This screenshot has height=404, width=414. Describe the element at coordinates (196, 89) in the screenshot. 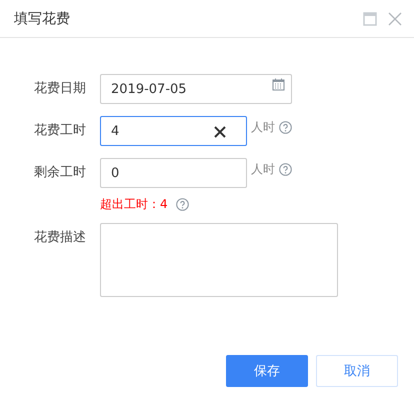

I see `date-field: 2019-07-05` at that location.